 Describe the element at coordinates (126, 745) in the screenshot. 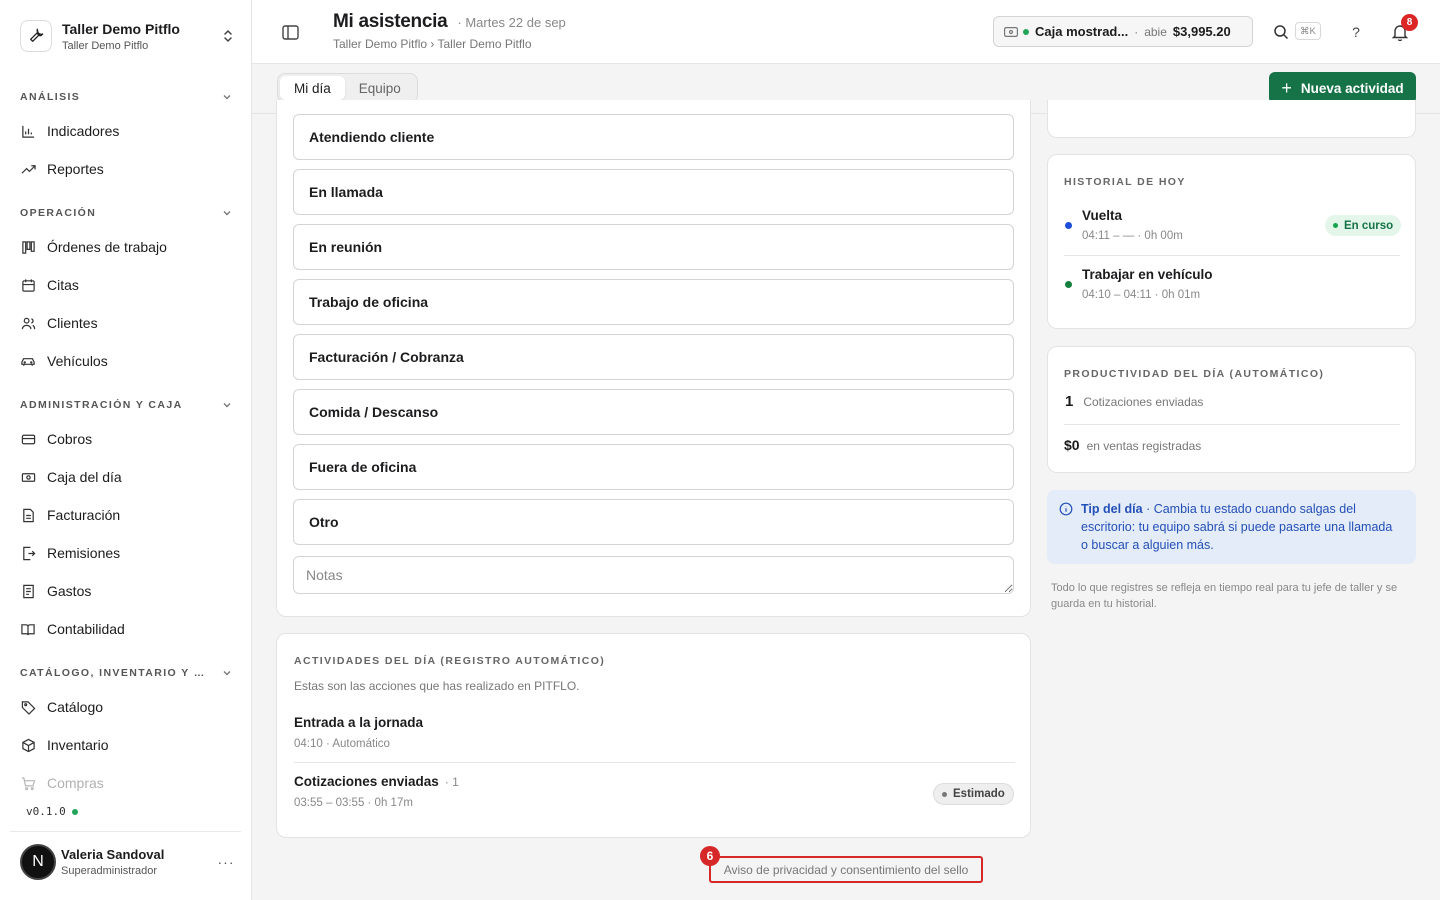

I see `sidebar-item-inventario: Inventario` at that location.